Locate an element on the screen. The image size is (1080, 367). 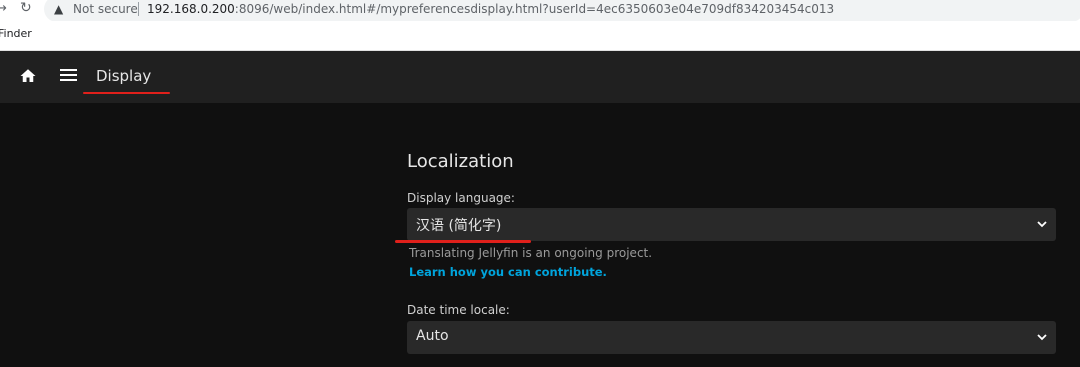
top-header: Display is located at coordinates (540, 77).